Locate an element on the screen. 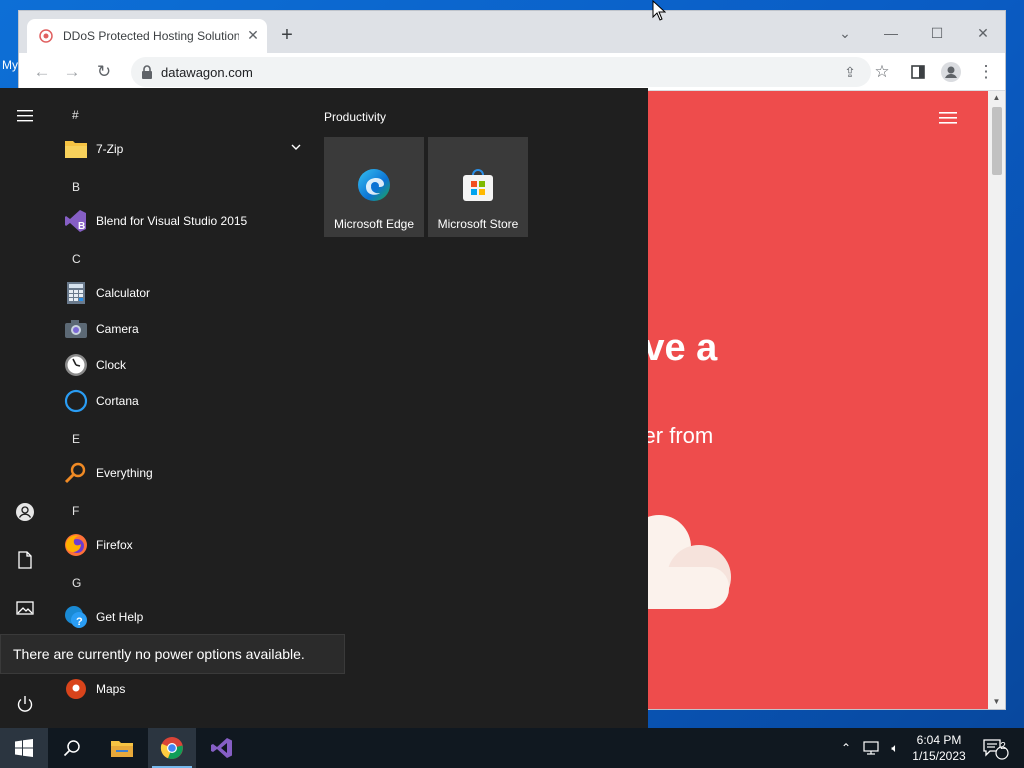 This screenshot has height=768, width=1024. svg-text: B is located at coordinates (81, 226).